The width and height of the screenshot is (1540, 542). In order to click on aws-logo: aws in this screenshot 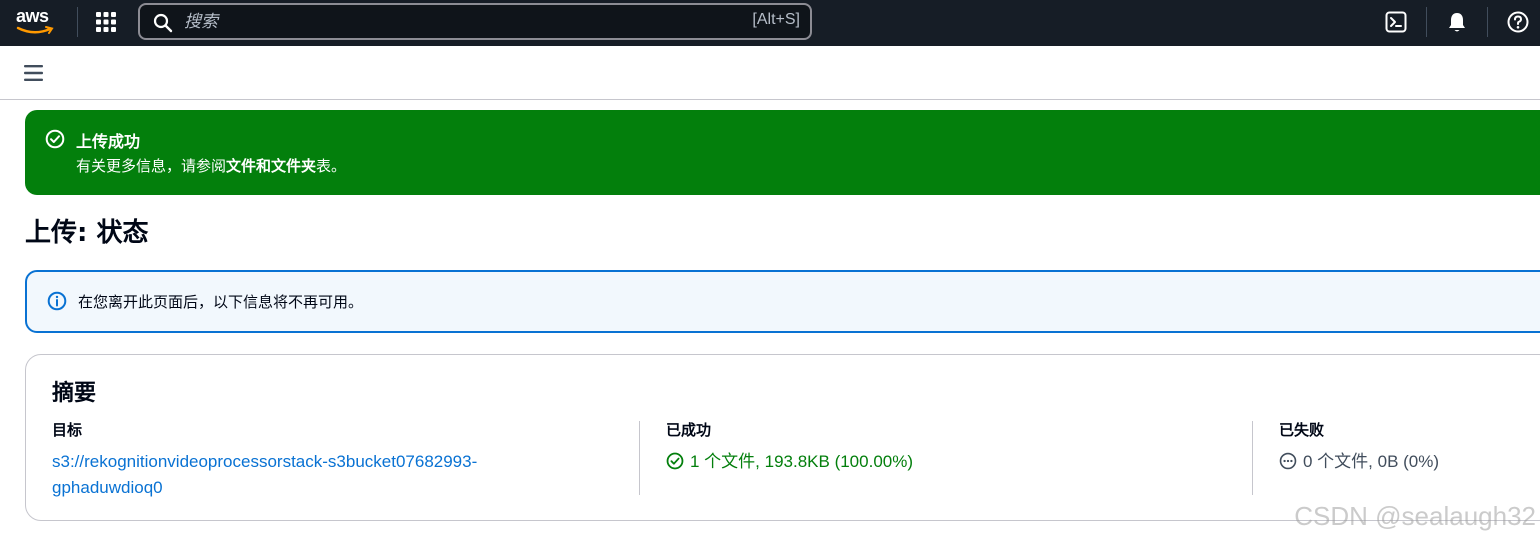, I will do `click(36, 22)`.